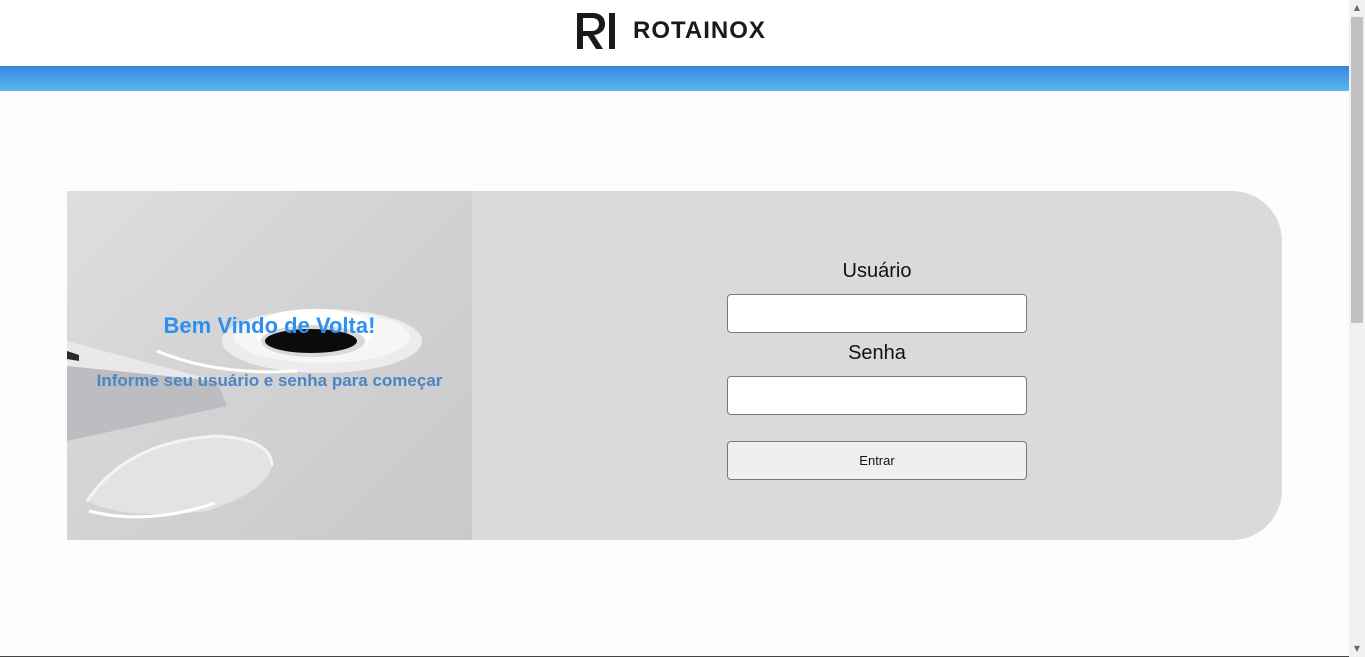 The height and width of the screenshot is (657, 1365). What do you see at coordinates (877, 353) in the screenshot?
I see `password-label: Senha` at bounding box center [877, 353].